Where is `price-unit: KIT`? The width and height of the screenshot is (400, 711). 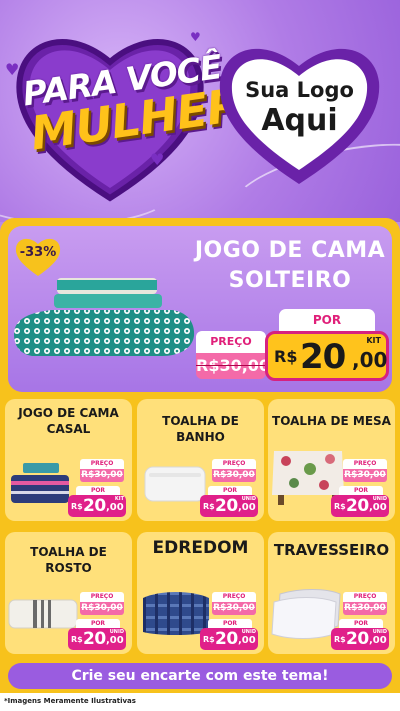
price-unit: KIT is located at coordinates (373, 340).